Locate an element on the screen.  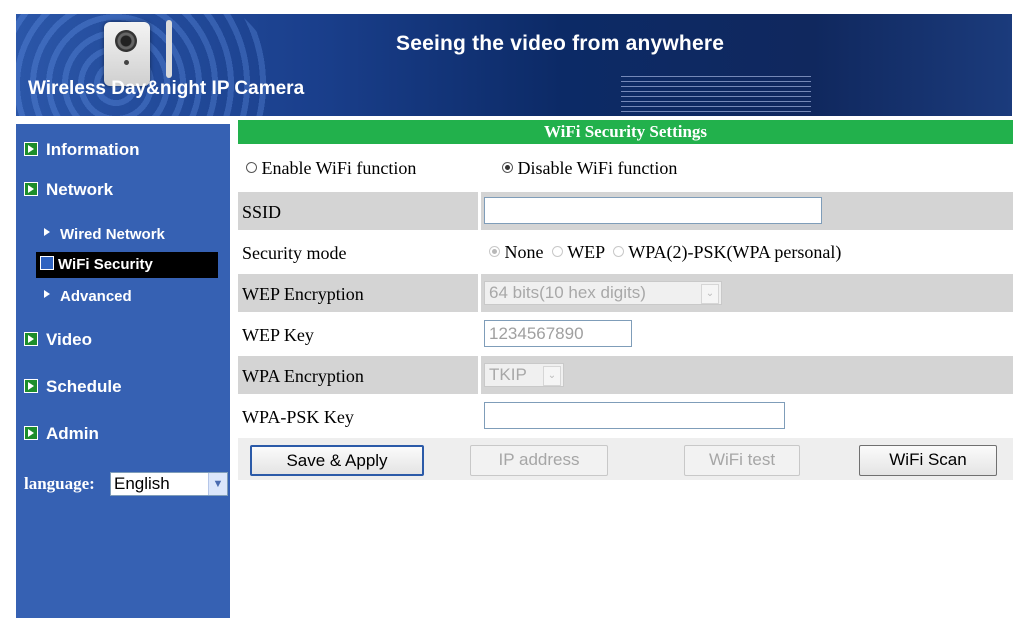
wpa-encryption-value: TKIP is located at coordinates (508, 374).